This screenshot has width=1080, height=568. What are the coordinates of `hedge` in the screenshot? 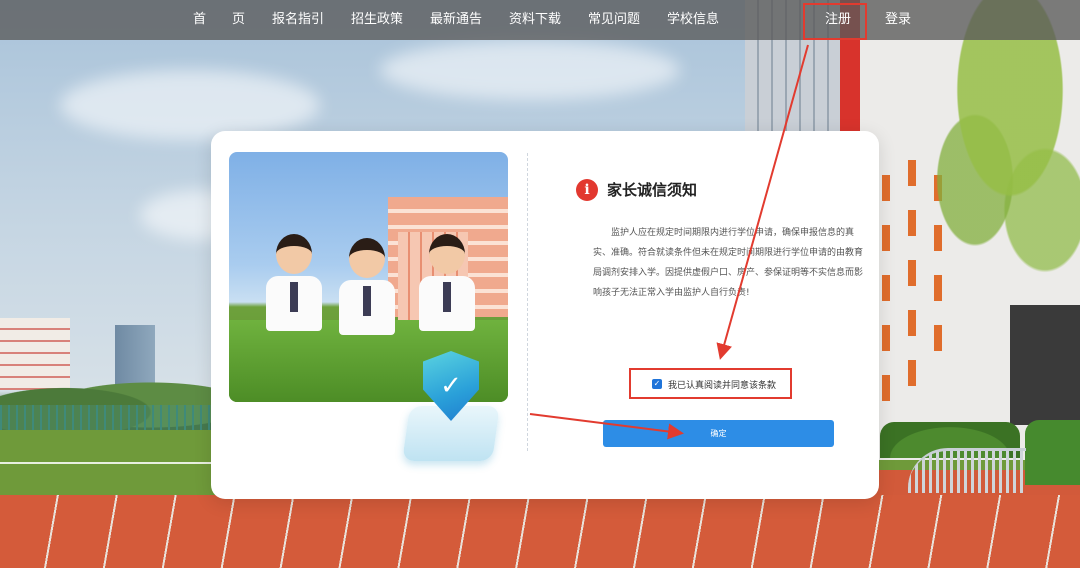 It's located at (1052, 452).